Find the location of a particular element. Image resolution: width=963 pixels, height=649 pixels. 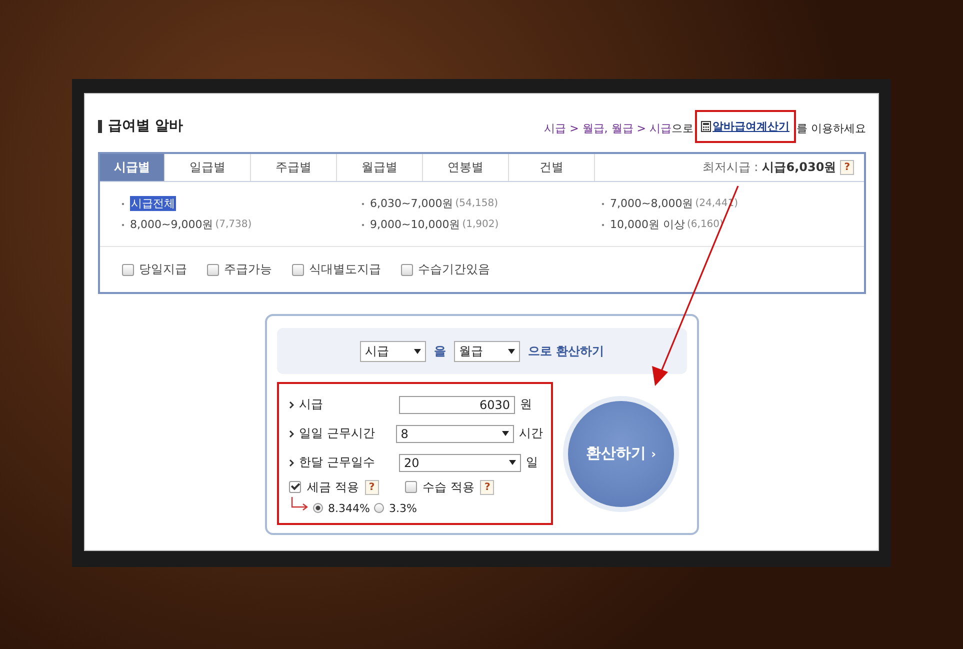

job-count: (7,738) is located at coordinates (233, 224).